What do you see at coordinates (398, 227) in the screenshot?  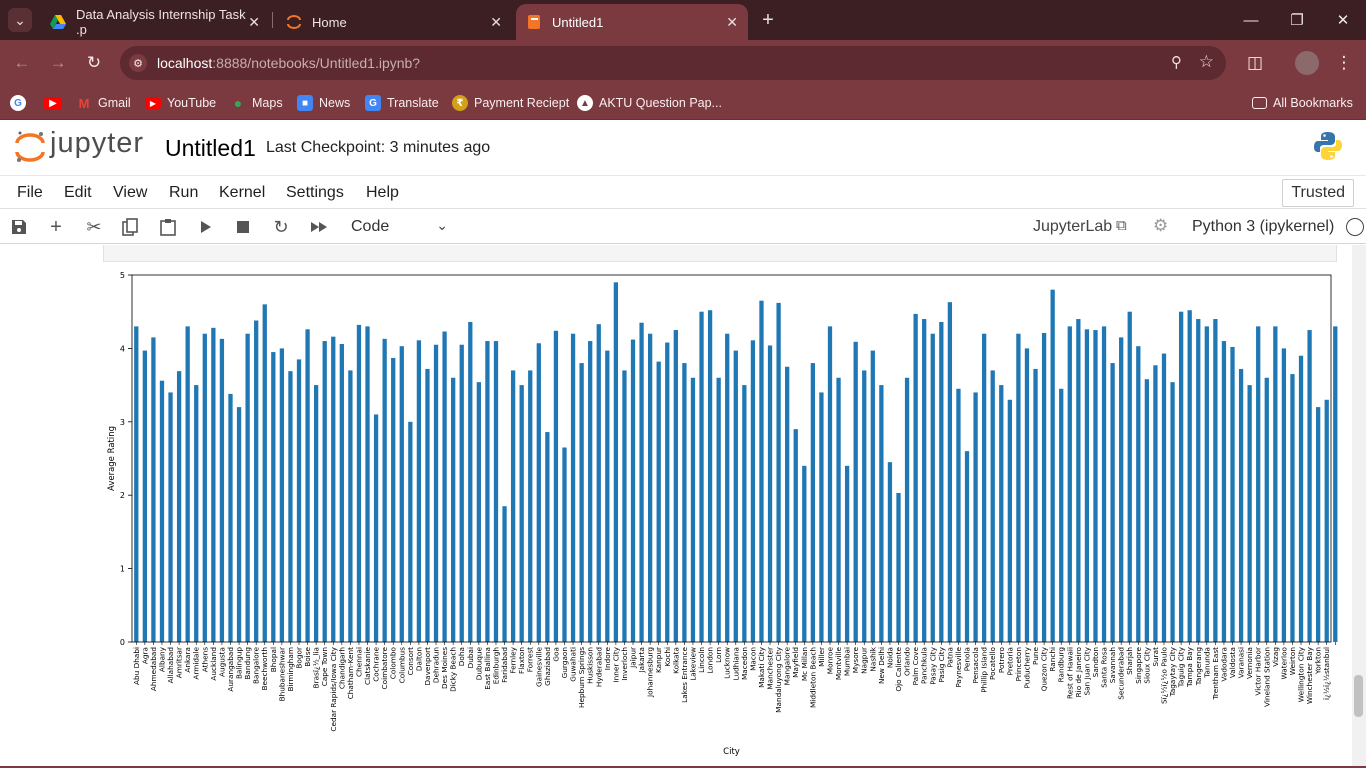 I see `cell-type-select: Code ⌄` at bounding box center [398, 227].